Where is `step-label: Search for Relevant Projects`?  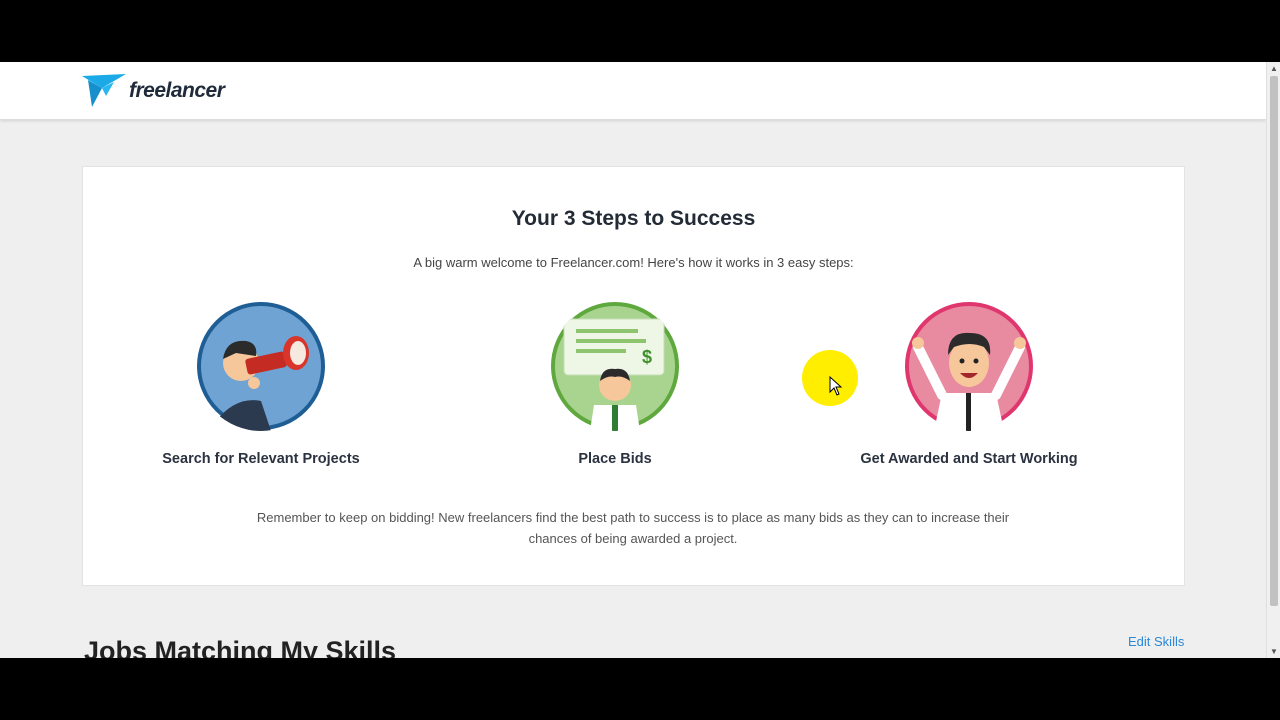
step-label: Search for Relevant Projects is located at coordinates (261, 459).